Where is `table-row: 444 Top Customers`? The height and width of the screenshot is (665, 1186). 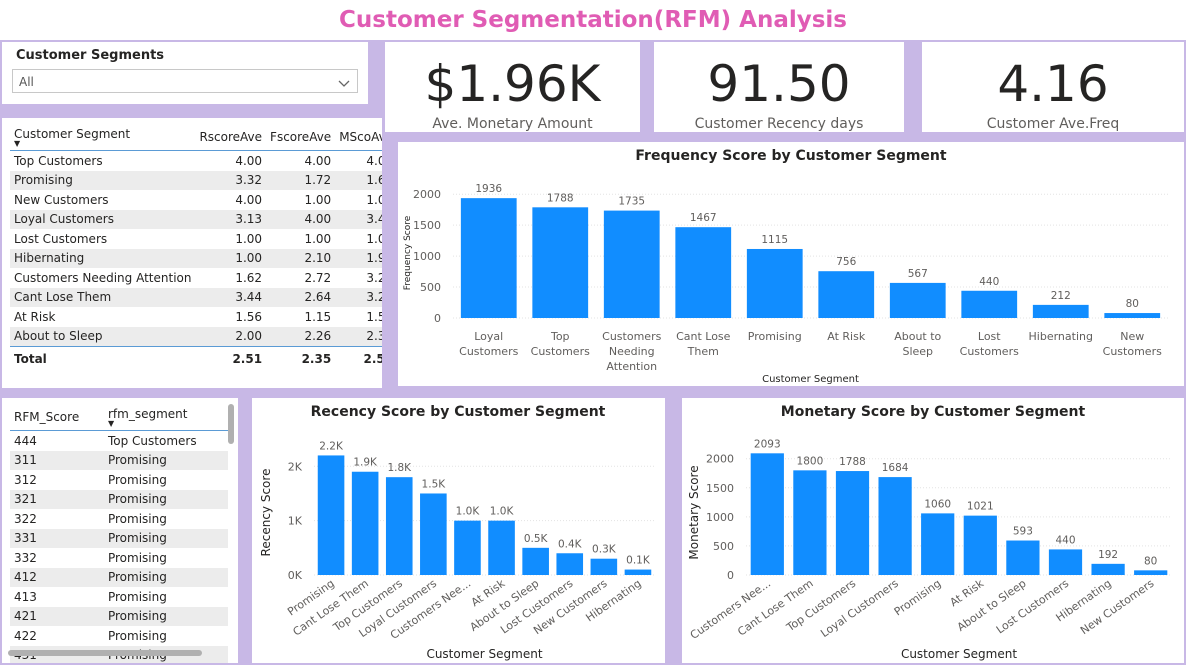 table-row: 444 Top Customers is located at coordinates (119, 441).